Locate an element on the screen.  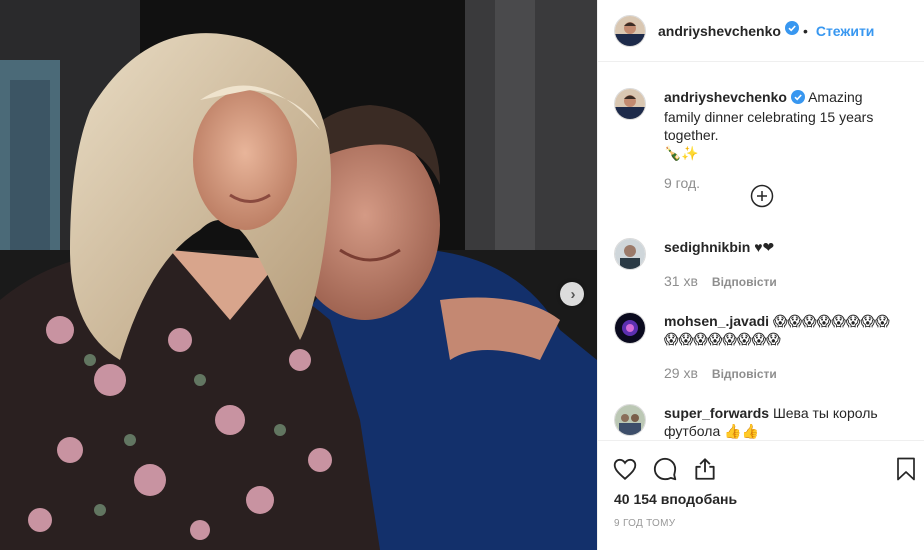
post-timestamp: 9 ГОД ТОМУ is located at coordinates (645, 523).